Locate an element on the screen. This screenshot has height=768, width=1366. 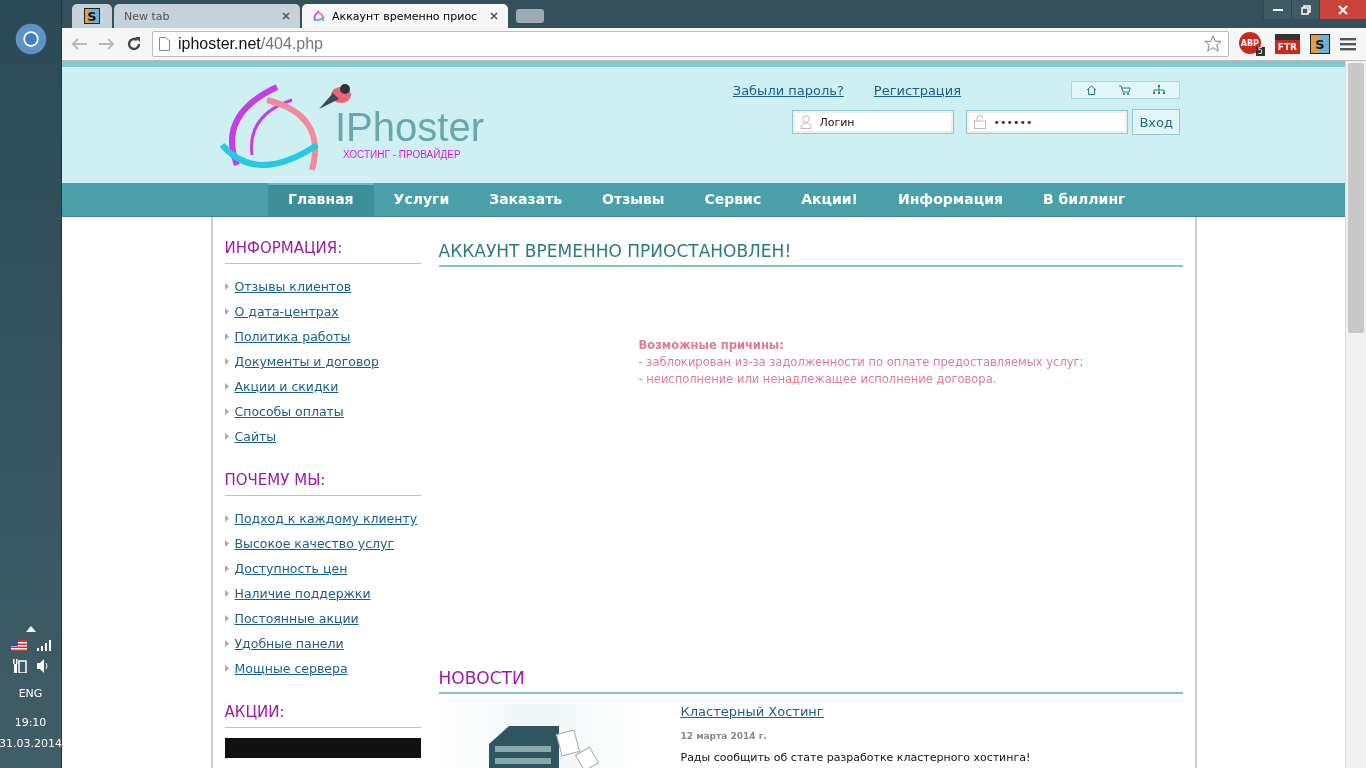
sidebar-link: Сайты is located at coordinates (255, 436).